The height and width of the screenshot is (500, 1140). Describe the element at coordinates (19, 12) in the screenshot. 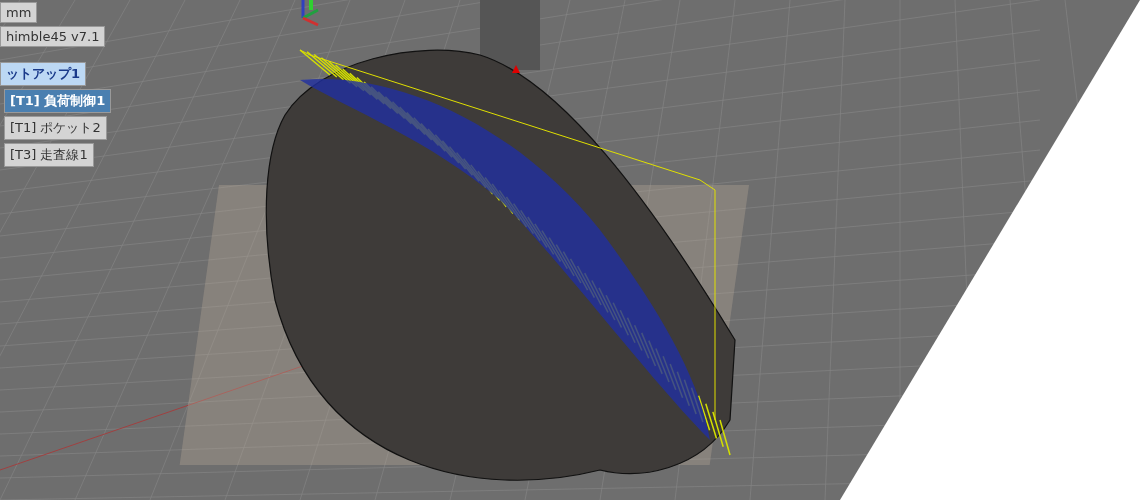

I see `tree-item: mm` at that location.